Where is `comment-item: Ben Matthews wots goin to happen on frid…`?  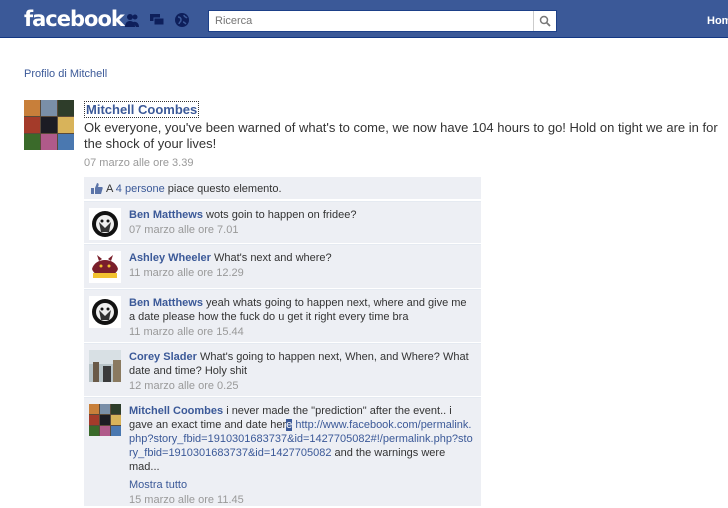 comment-item: Ben Matthews wots goin to happen on frid… is located at coordinates (282, 222).